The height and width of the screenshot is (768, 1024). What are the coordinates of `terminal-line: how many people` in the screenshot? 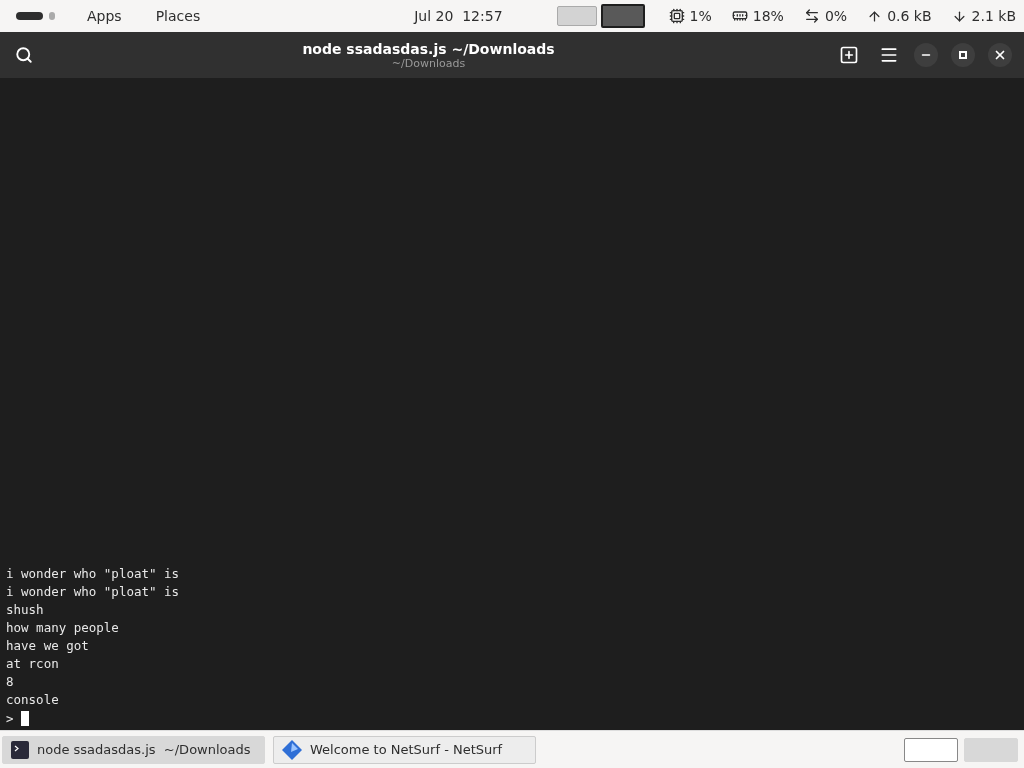 It's located at (63, 628).